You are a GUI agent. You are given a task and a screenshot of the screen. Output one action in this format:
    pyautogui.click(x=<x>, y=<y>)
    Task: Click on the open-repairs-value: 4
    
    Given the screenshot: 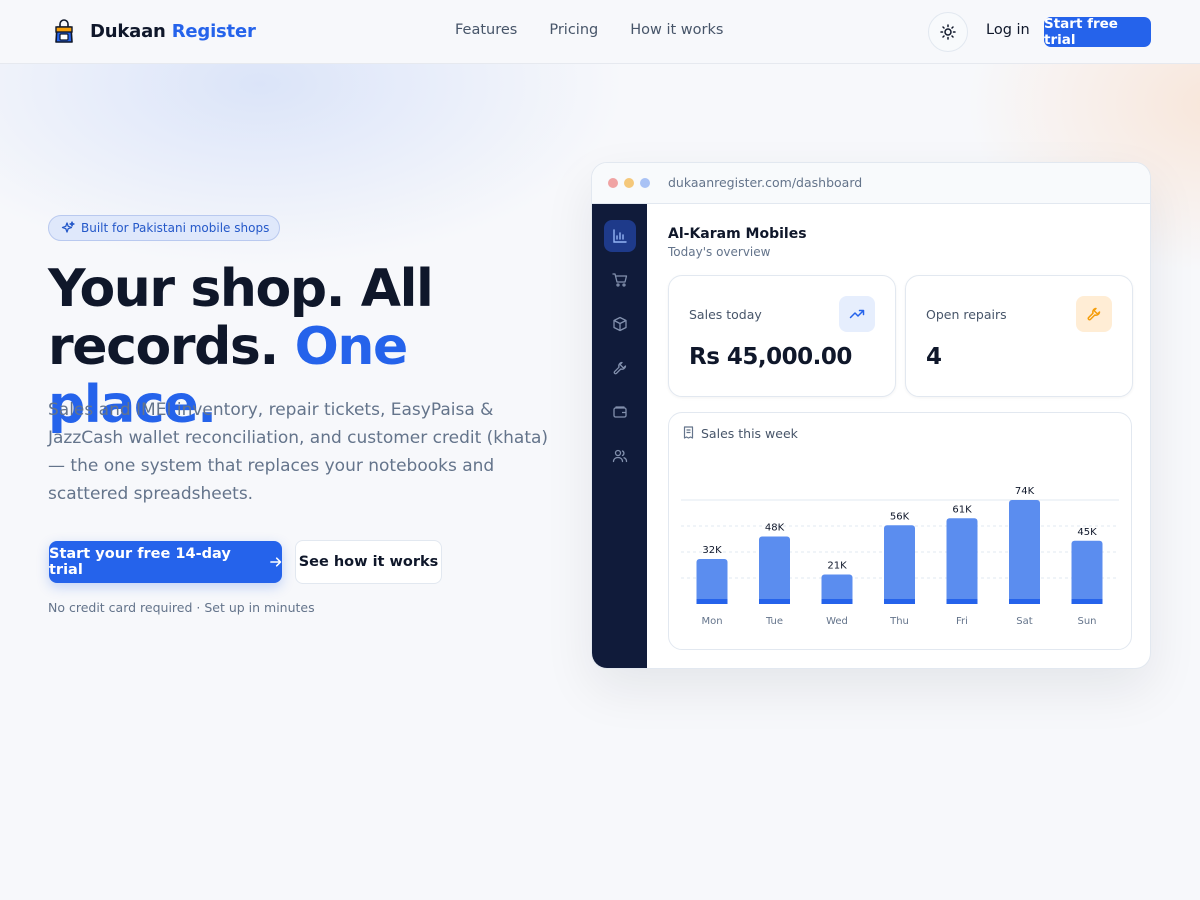 What is the action you would take?
    pyautogui.click(x=934, y=357)
    